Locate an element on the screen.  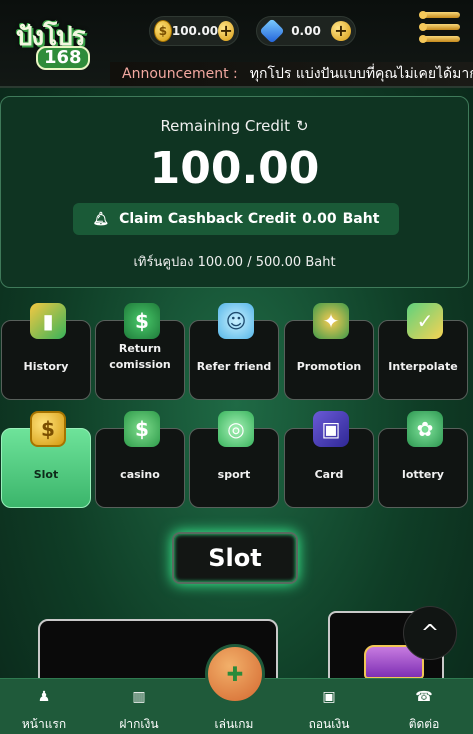
category-card: ▣ Card is located at coordinates (329, 459).